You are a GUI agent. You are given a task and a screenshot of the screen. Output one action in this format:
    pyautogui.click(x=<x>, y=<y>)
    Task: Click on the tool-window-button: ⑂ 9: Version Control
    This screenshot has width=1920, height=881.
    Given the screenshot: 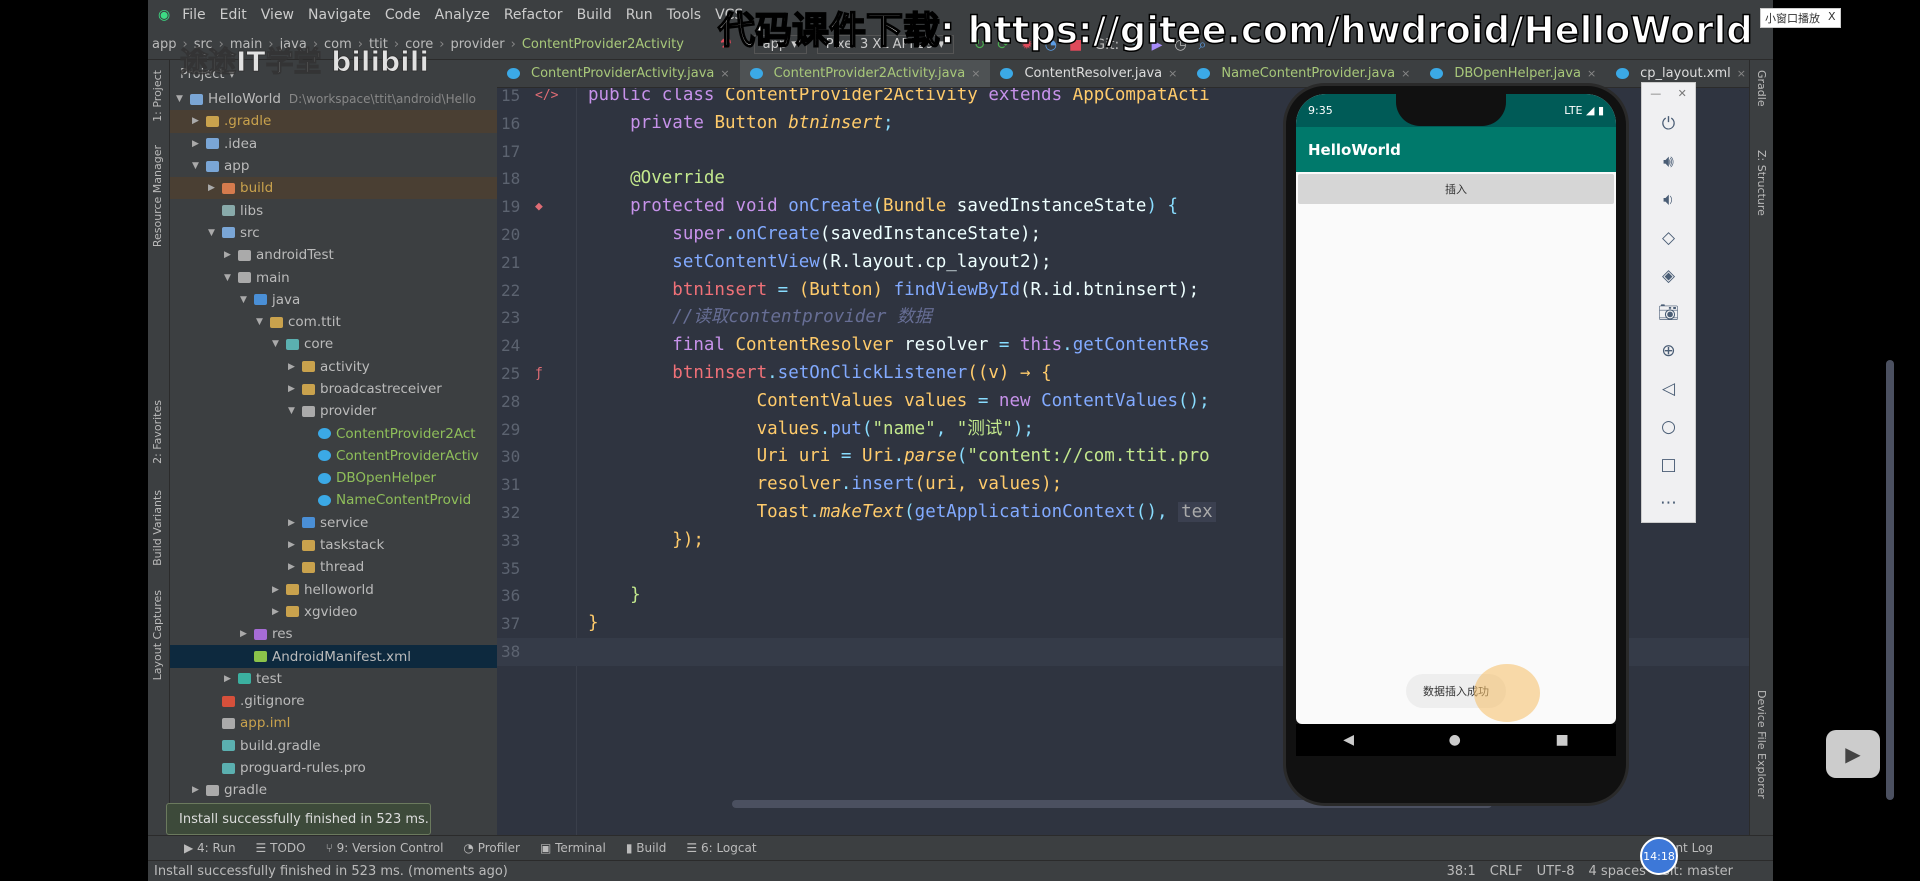 What is the action you would take?
    pyautogui.click(x=385, y=848)
    